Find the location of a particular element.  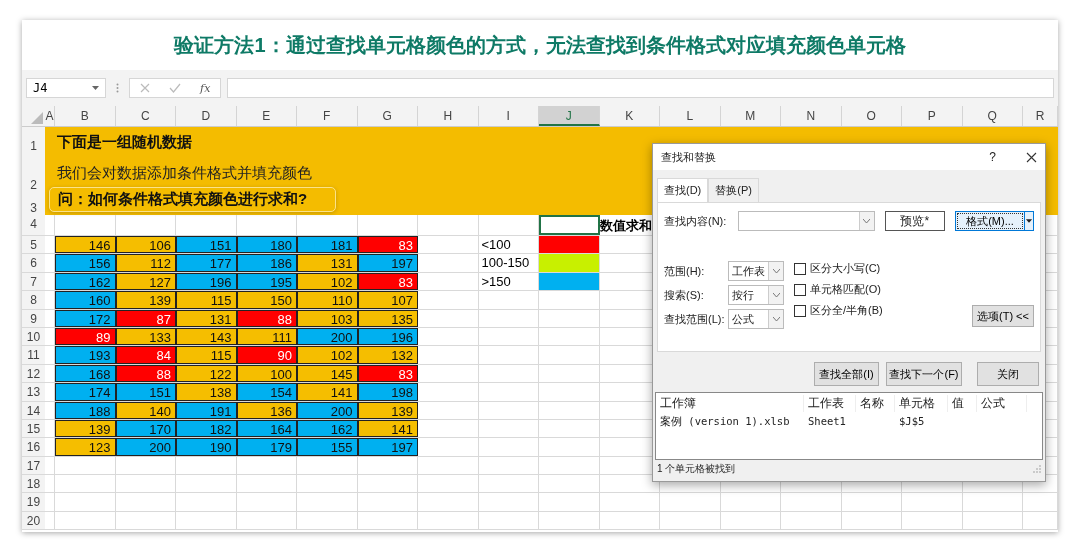

column-header: K is located at coordinates (629, 116).